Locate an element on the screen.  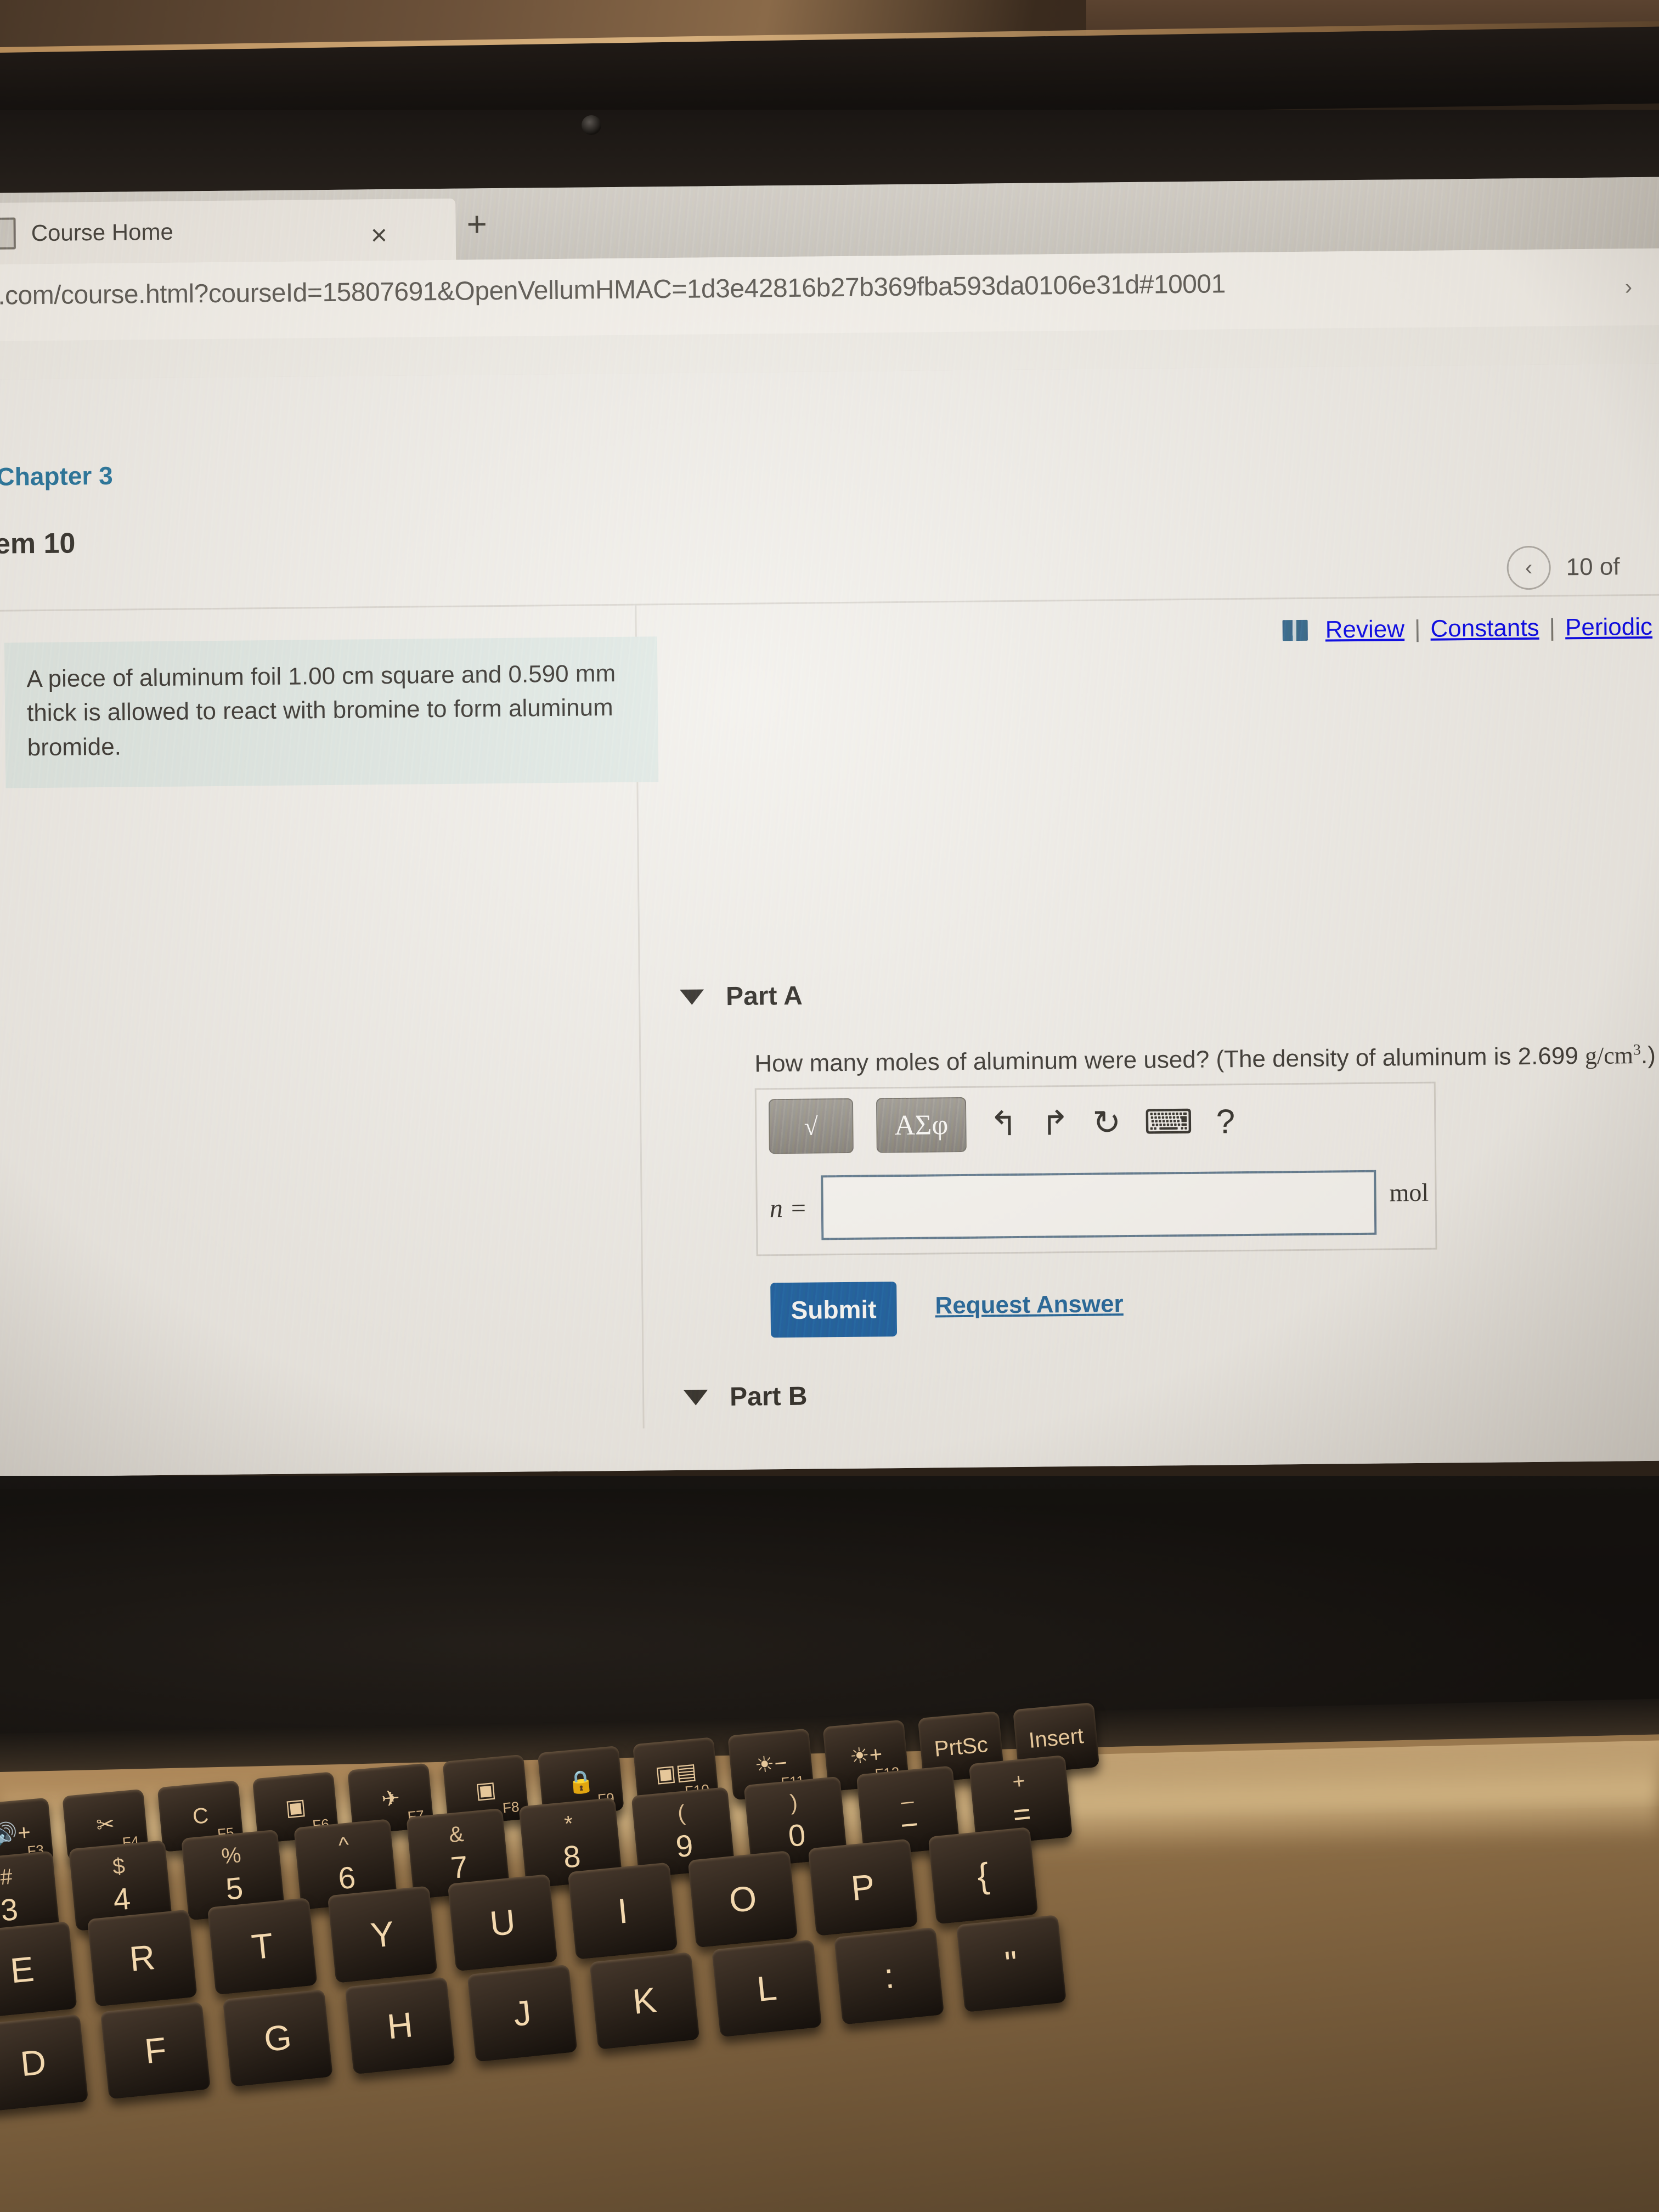
key-j: J is located at coordinates (522, 2013).